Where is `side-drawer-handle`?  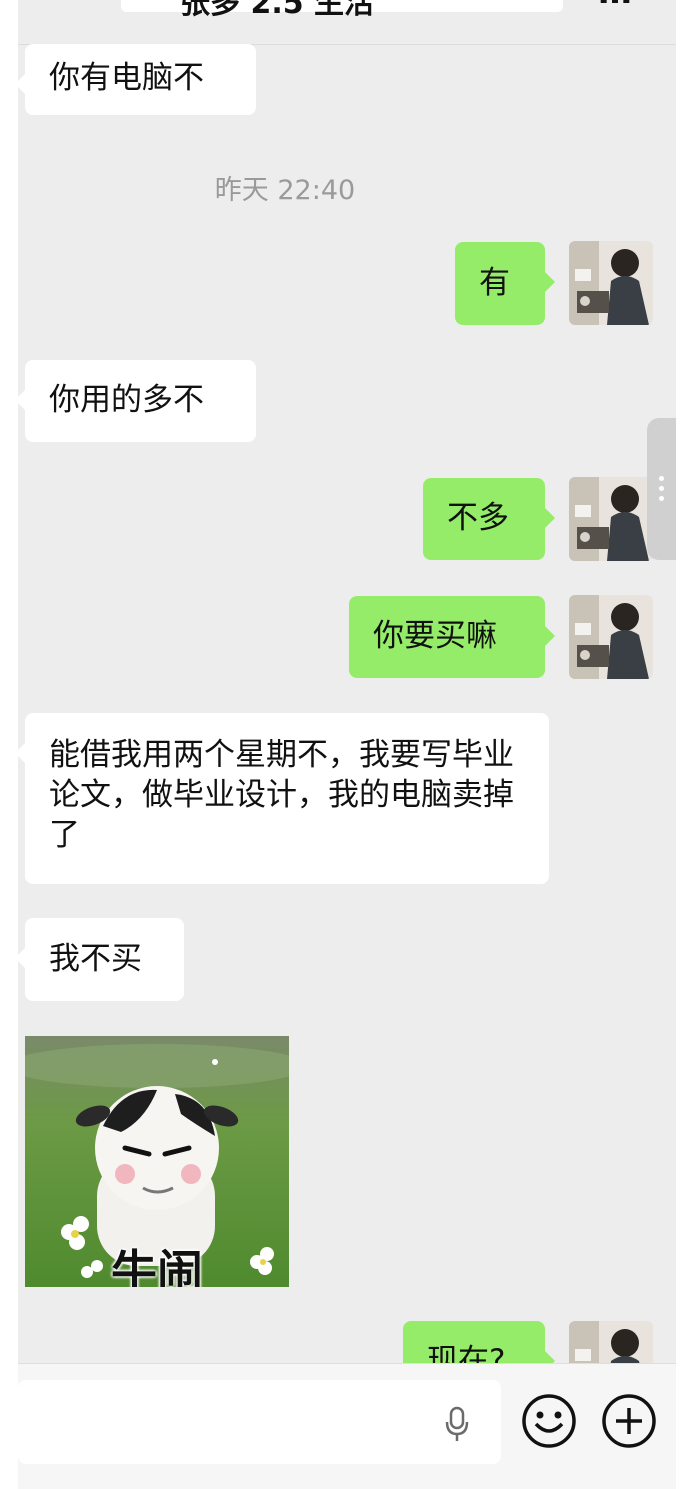
side-drawer-handle is located at coordinates (661, 489).